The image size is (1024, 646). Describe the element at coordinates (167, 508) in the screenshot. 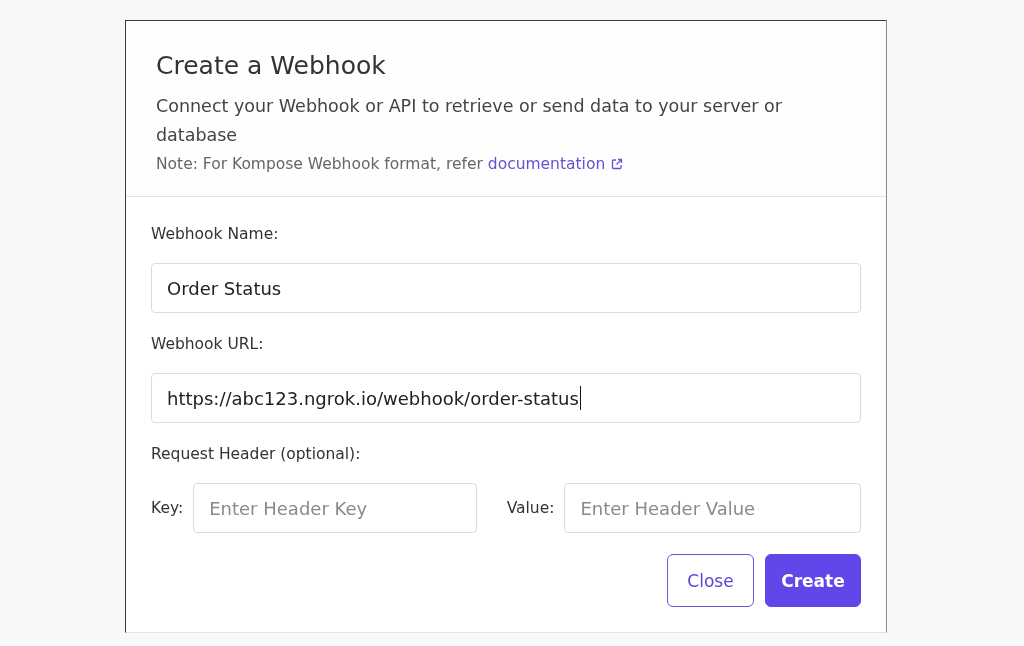

I see `field-label: Key:` at that location.